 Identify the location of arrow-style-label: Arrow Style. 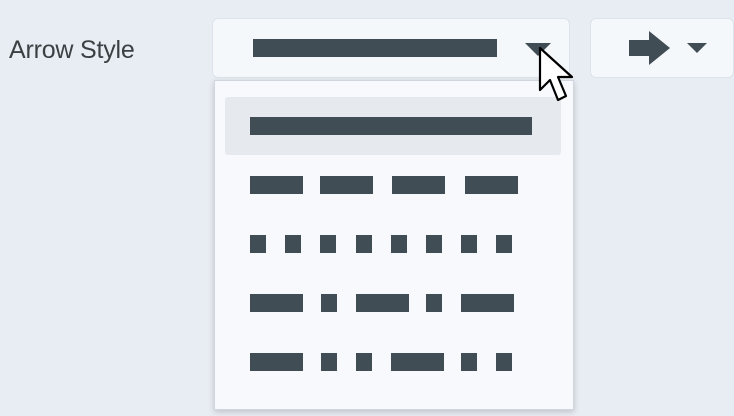
(72, 50).